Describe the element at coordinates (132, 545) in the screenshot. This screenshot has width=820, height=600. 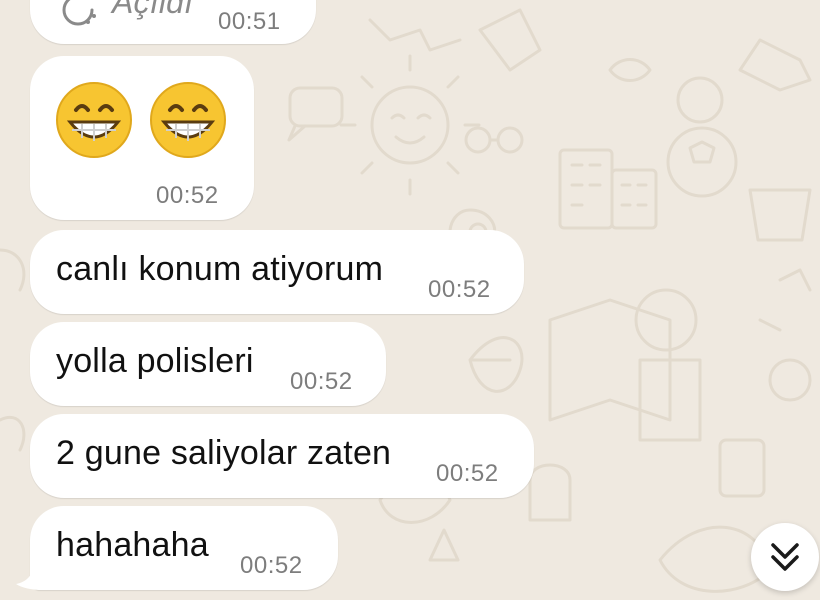
I see `message-text: hahahaha` at that location.